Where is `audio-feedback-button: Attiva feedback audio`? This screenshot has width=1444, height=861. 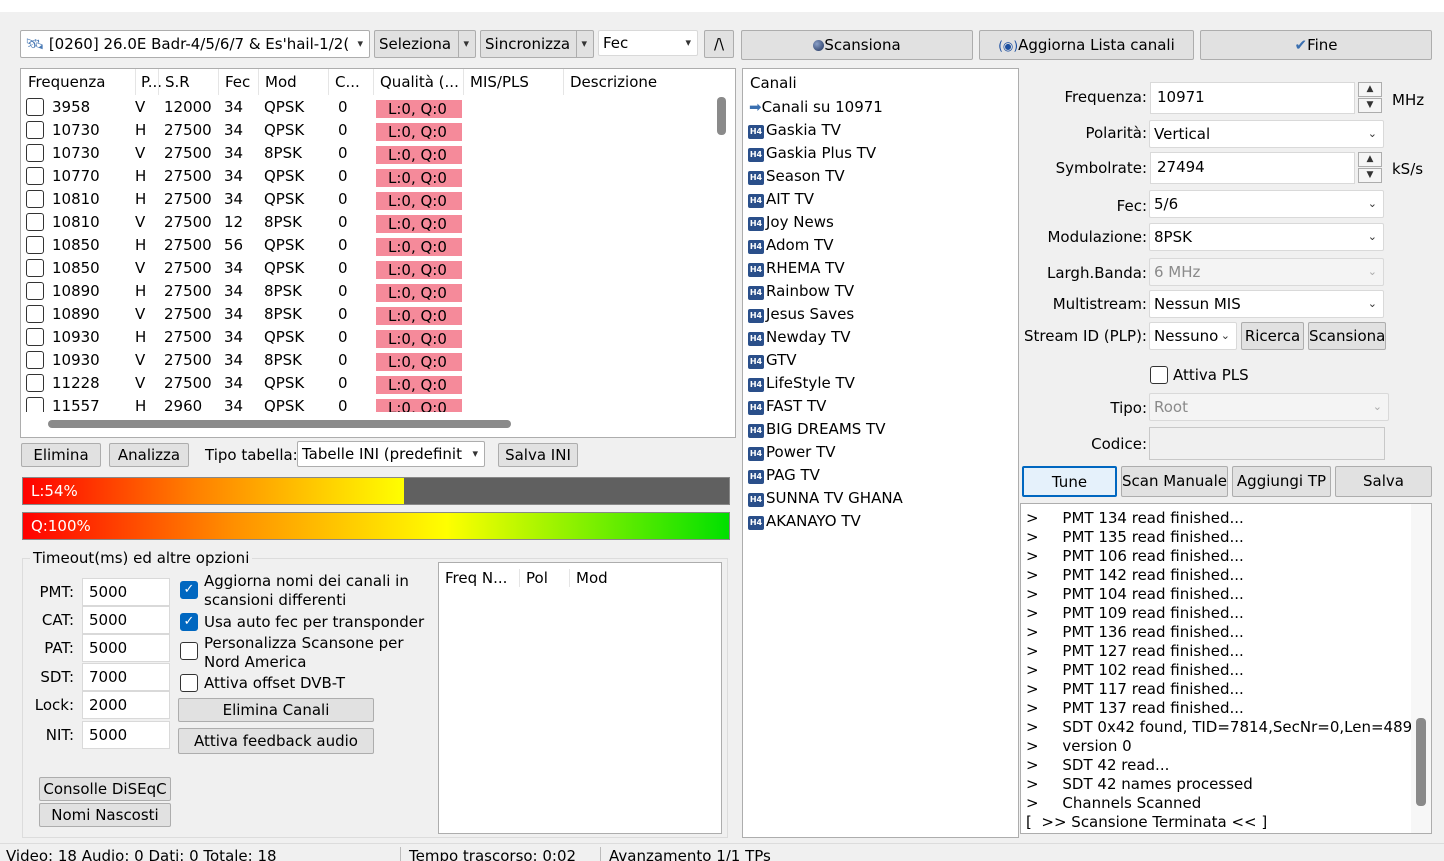 audio-feedback-button: Attiva feedback audio is located at coordinates (276, 741).